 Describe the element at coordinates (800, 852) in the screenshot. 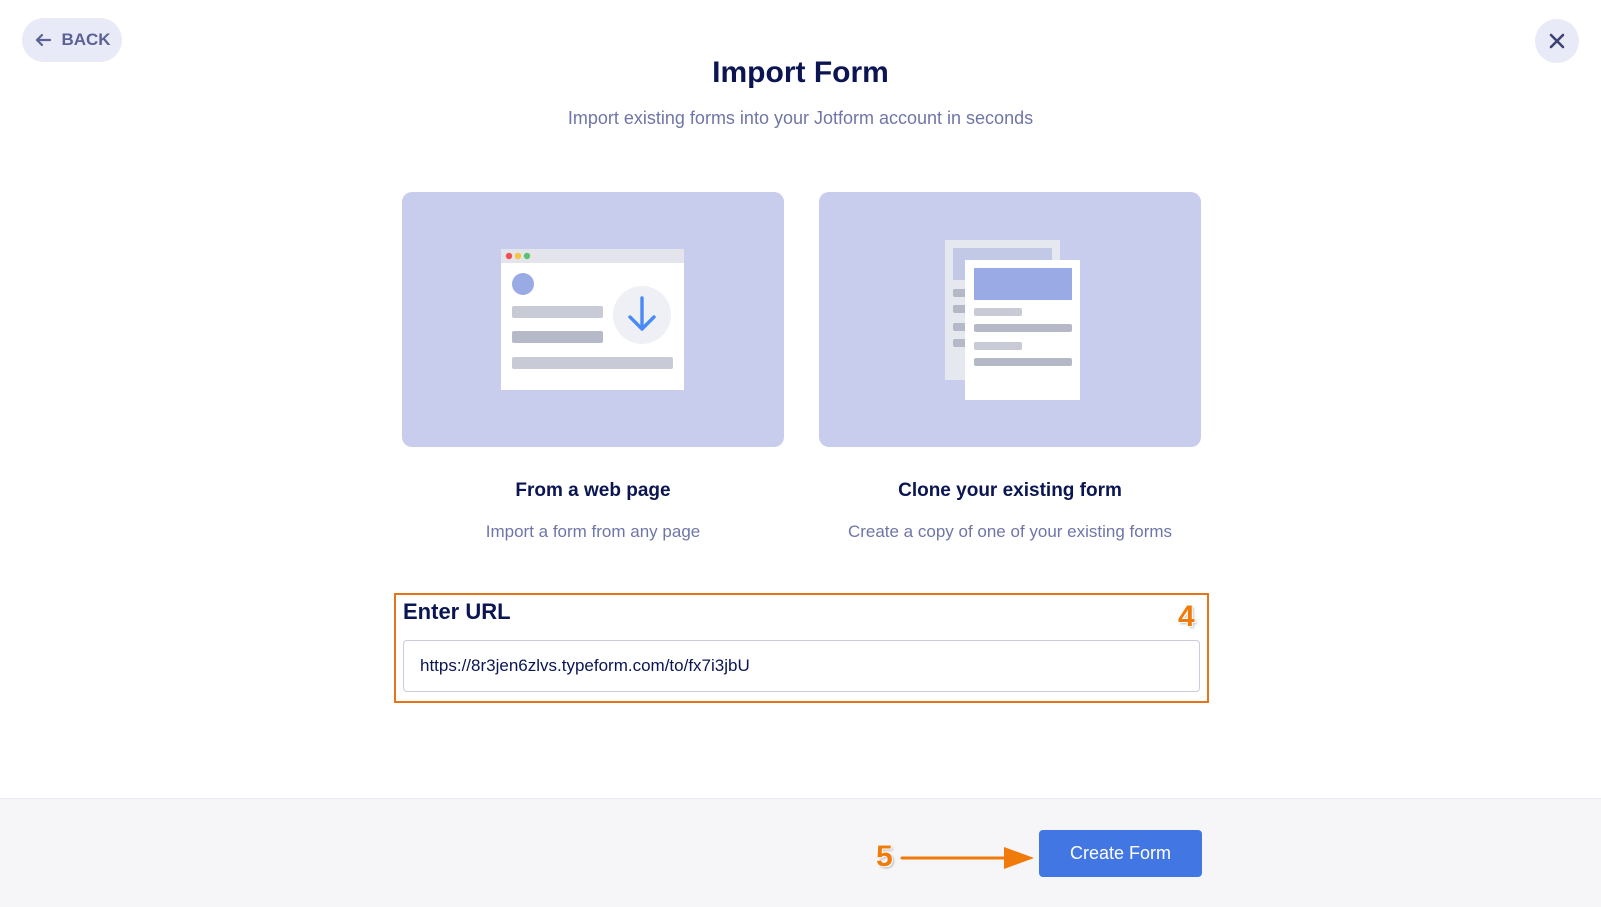

I see `footer-bar` at that location.